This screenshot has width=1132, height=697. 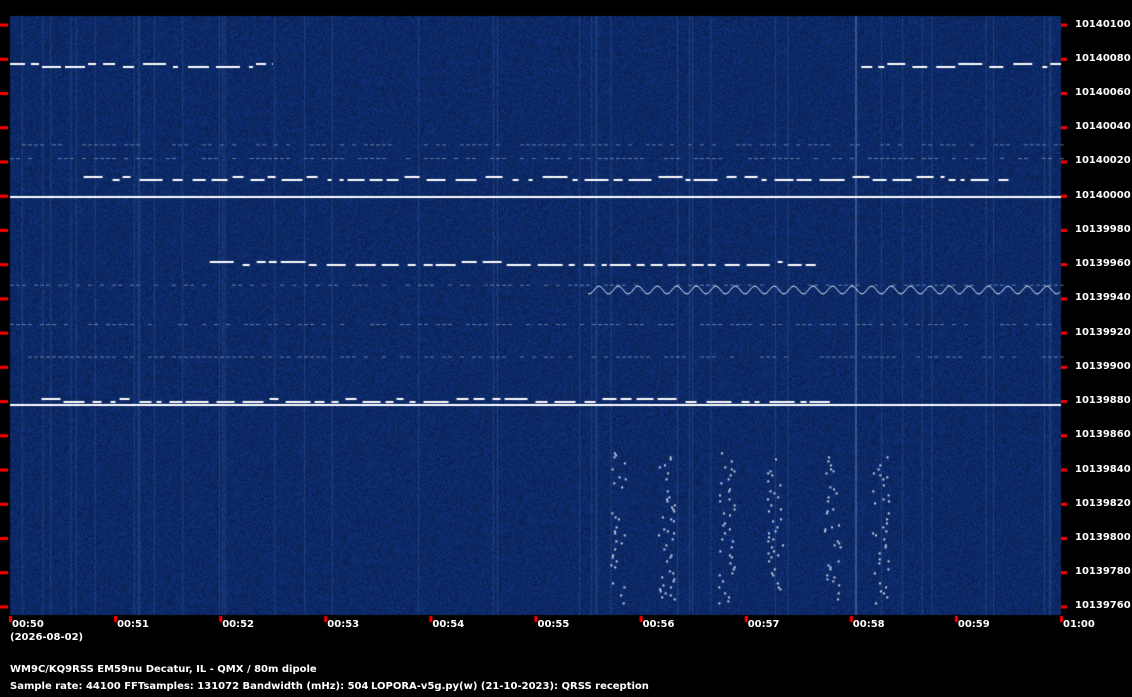 What do you see at coordinates (448, 624) in the screenshot?
I see `x-tick-label: 00:54` at bounding box center [448, 624].